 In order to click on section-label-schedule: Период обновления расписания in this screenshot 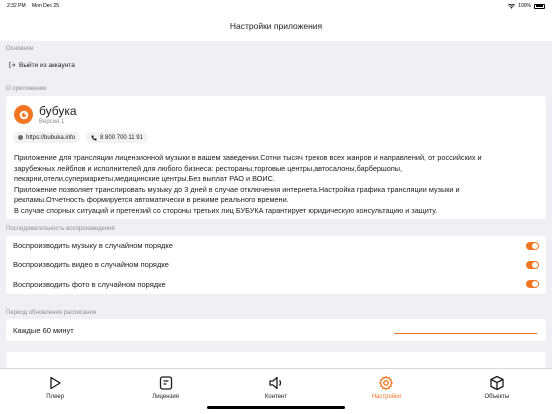, I will do `click(51, 313)`.